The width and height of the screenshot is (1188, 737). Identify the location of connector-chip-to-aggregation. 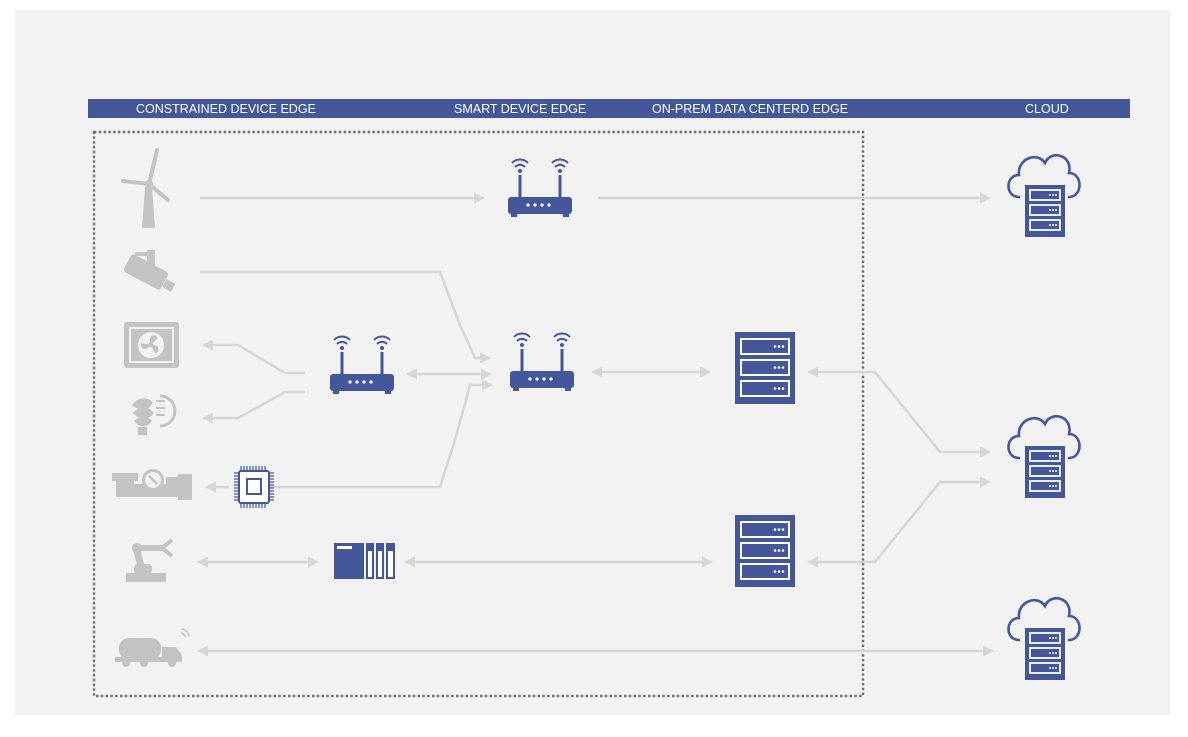
(379, 434).